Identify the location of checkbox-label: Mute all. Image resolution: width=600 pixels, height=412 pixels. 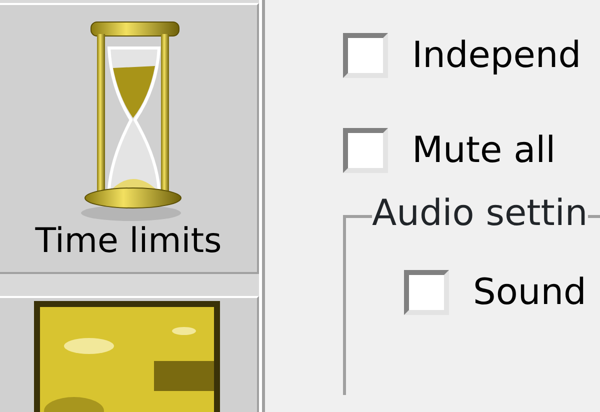
(484, 150).